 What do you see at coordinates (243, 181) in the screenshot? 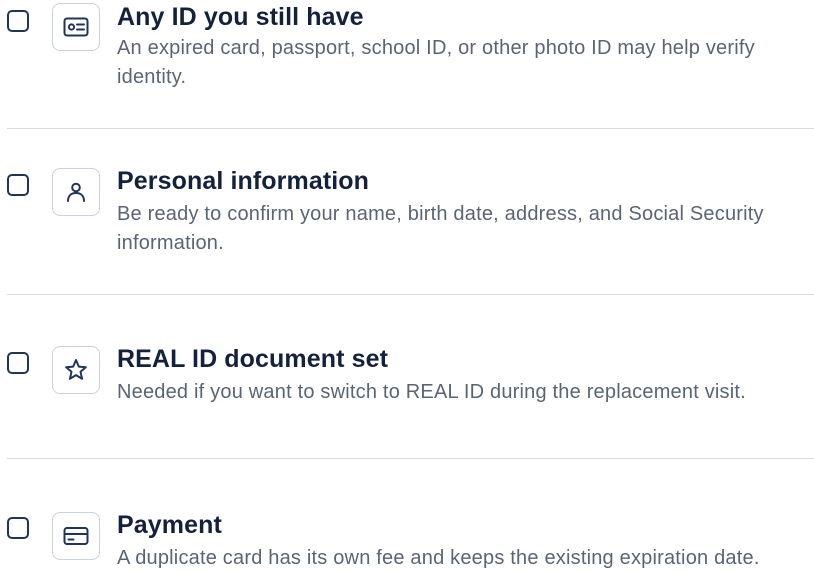
I see `item-title: Personal information` at bounding box center [243, 181].